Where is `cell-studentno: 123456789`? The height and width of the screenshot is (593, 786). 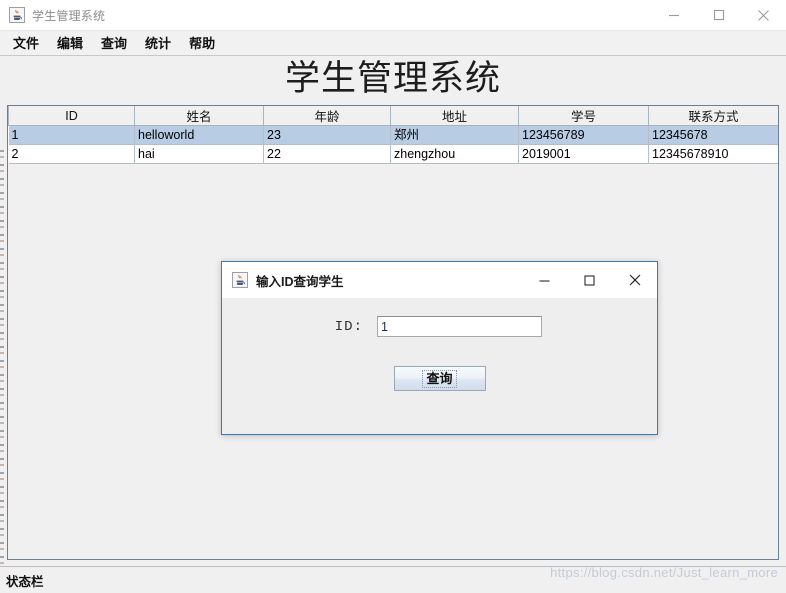
cell-studentno: 123456789 is located at coordinates (583, 135).